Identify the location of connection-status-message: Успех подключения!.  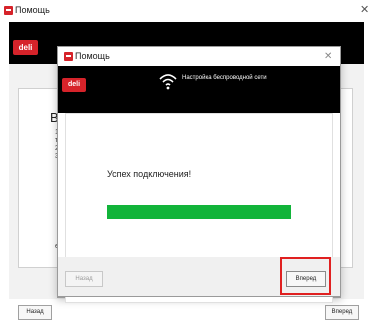
(149, 174).